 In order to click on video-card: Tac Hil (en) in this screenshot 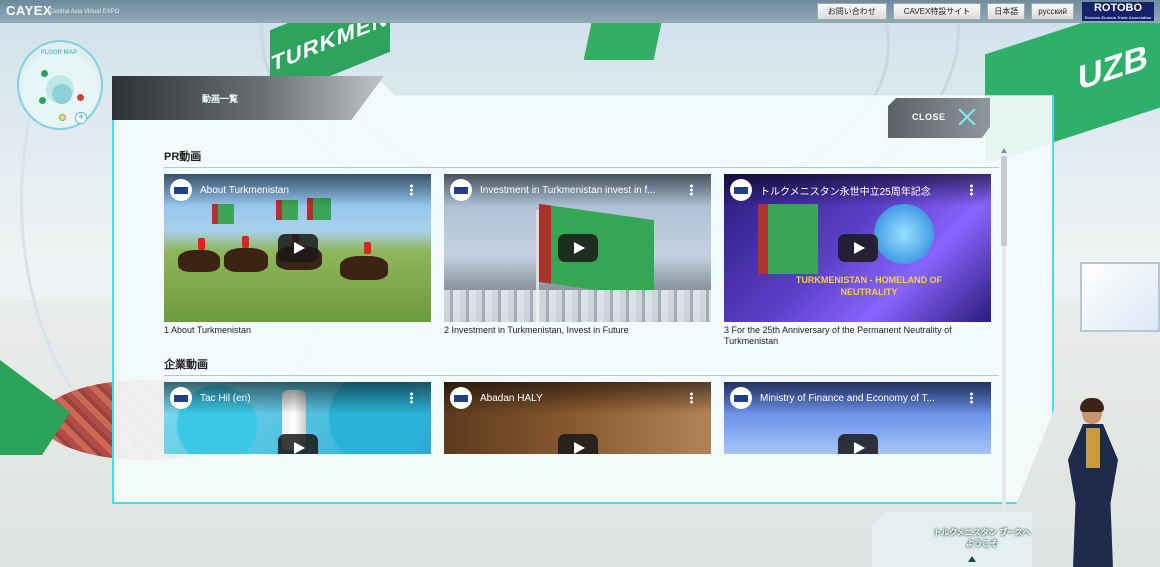, I will do `click(297, 418)`.